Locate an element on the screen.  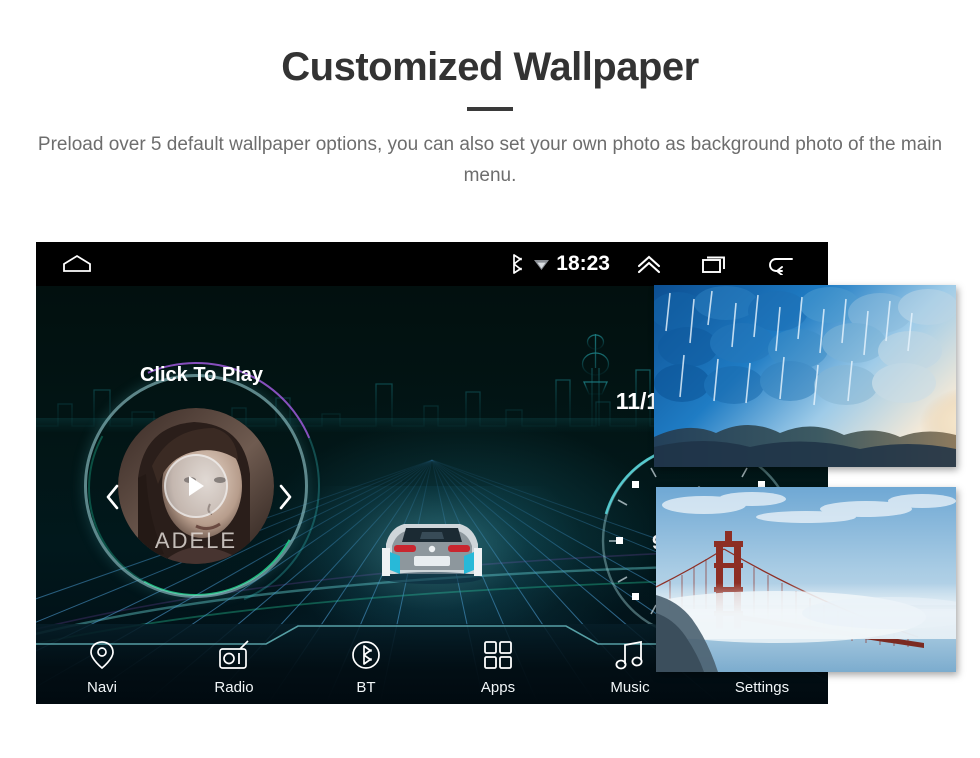
chevron-left-icon is located at coordinates (113, 497).